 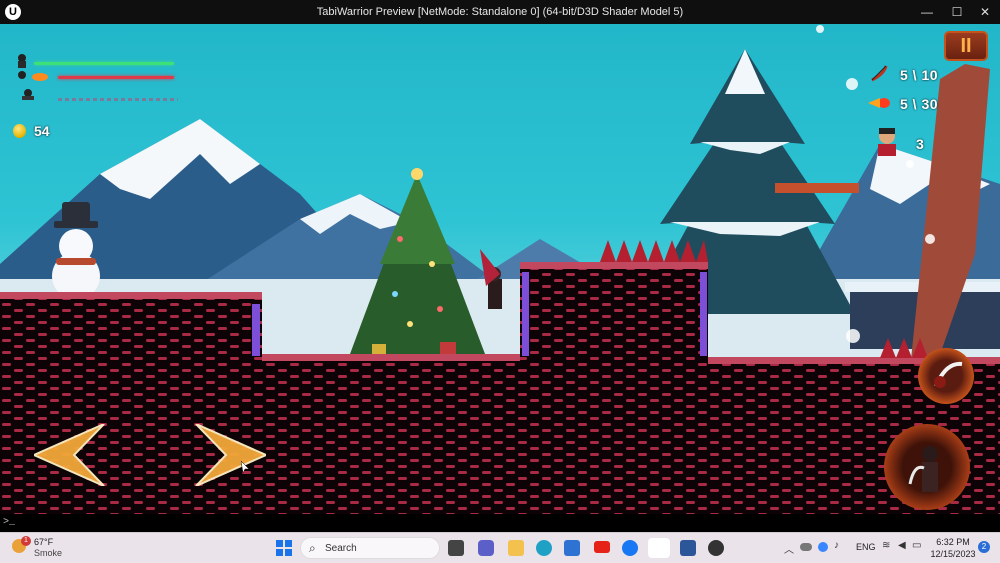 What do you see at coordinates (284, 548) in the screenshot?
I see `windows-start-icon` at bounding box center [284, 548].